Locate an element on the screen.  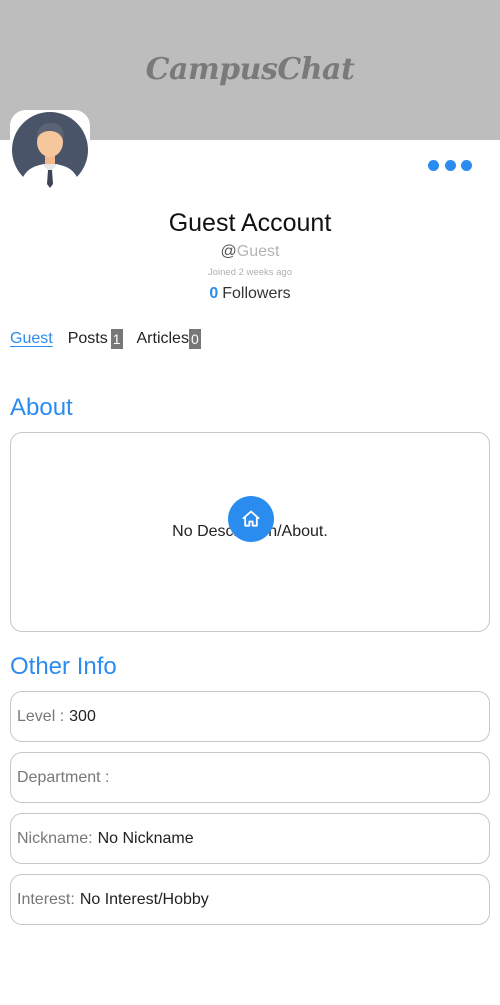
posts-count-badge: 1 is located at coordinates (116, 339).